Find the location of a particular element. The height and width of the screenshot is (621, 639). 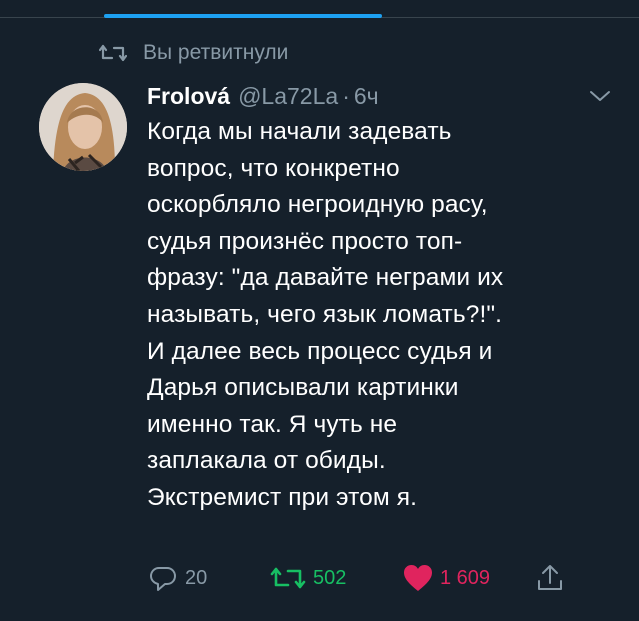

retweet-context-label: Вы ретвитнули is located at coordinates (216, 52).